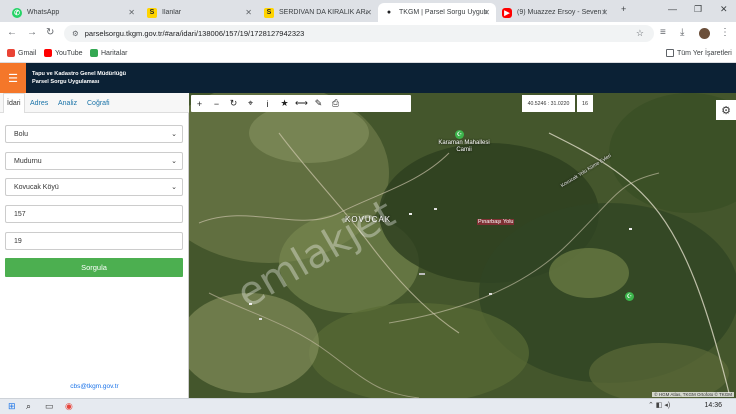 Image resolution: width=736 pixels, height=414 pixels. I want to click on mosque-marker-icon: ☪, so click(459, 134).